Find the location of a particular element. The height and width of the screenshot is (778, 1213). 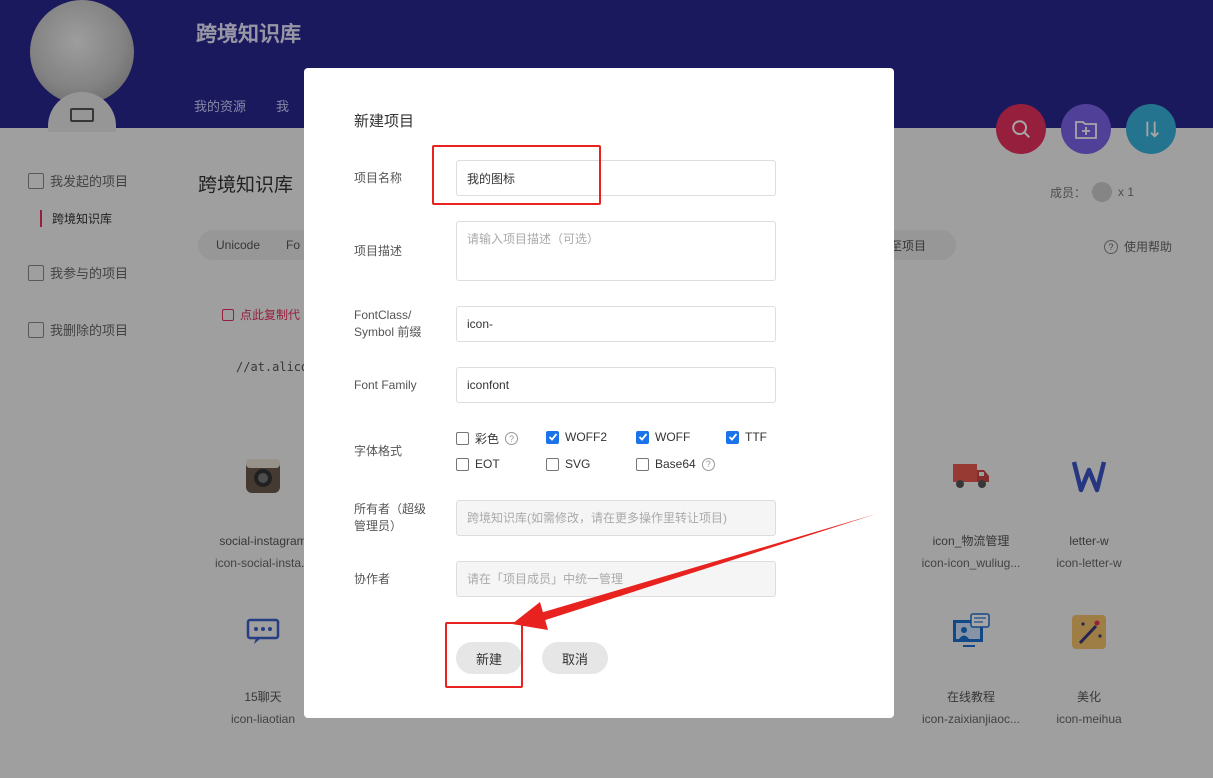

annotation-arrow is located at coordinates (694, 572).